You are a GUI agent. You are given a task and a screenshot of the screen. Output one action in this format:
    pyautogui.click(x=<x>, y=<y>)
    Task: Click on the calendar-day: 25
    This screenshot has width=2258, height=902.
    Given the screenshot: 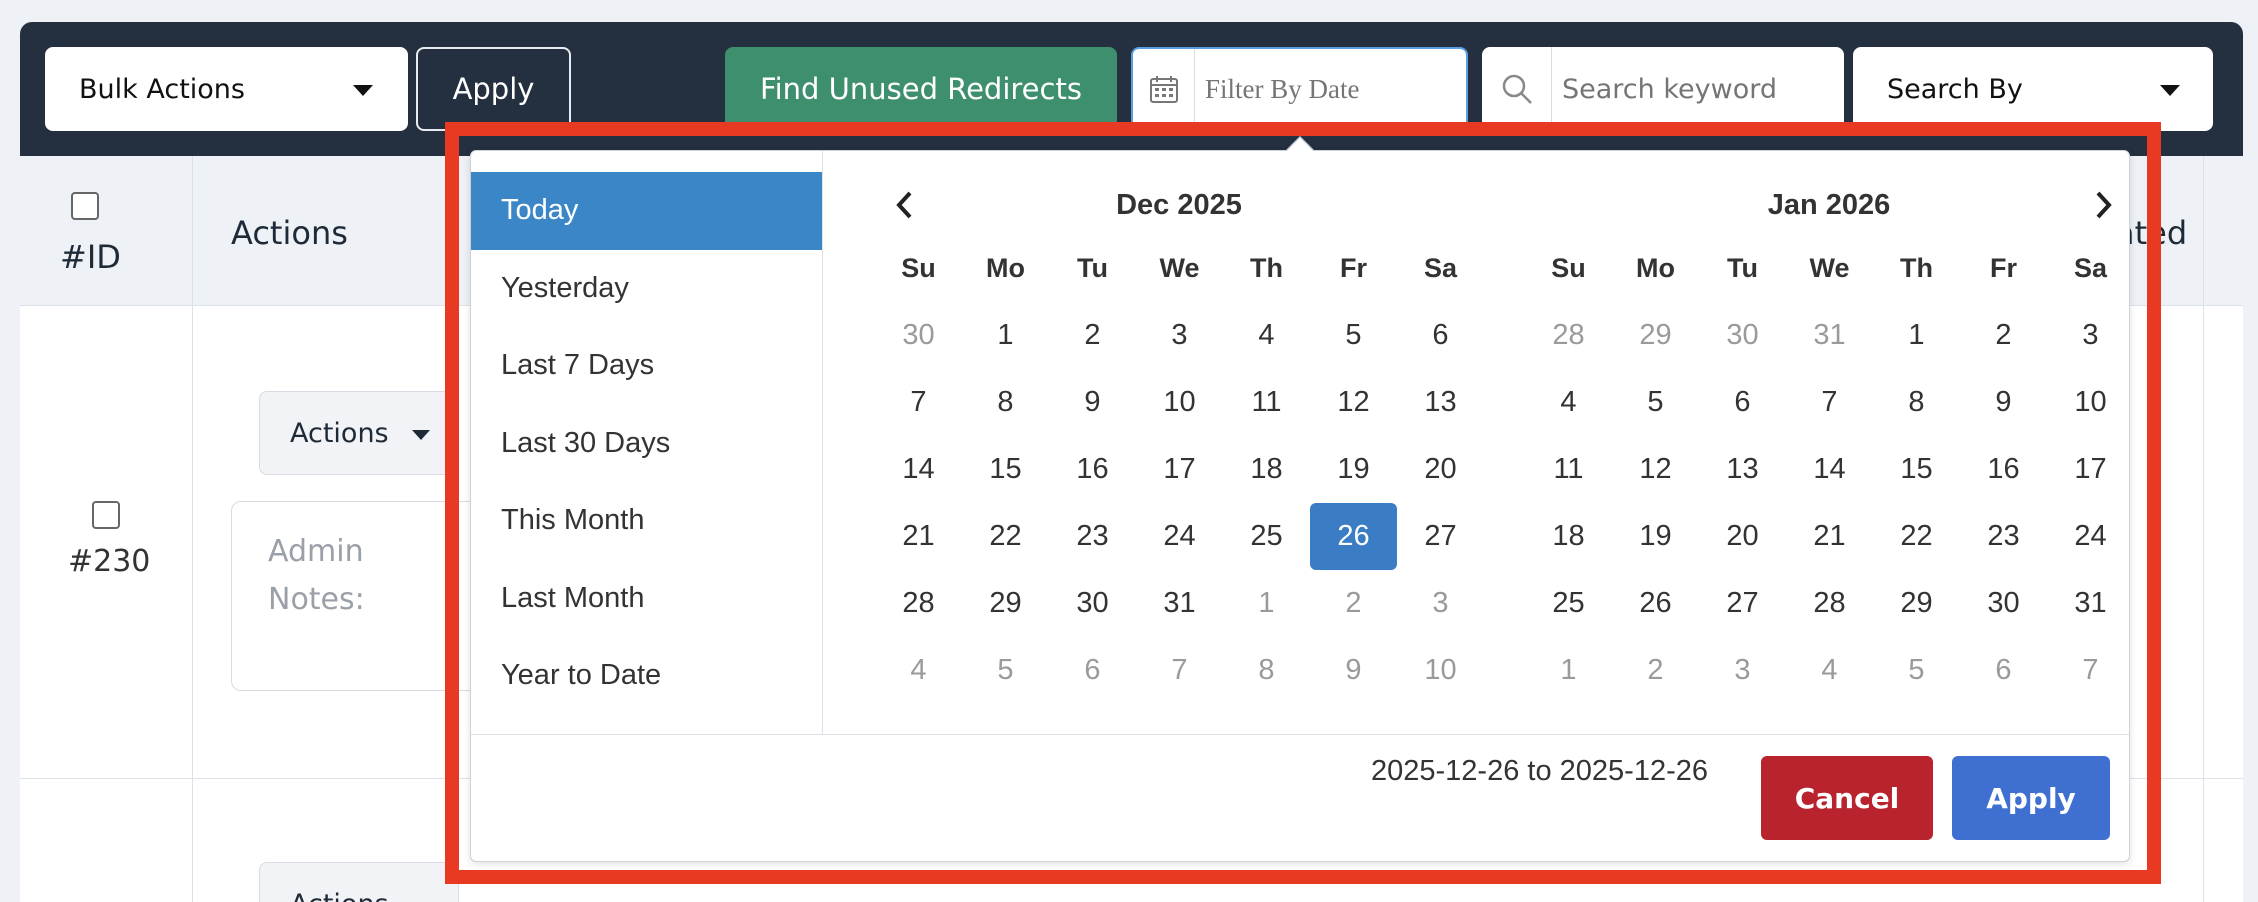 What is the action you would take?
    pyautogui.click(x=1568, y=603)
    